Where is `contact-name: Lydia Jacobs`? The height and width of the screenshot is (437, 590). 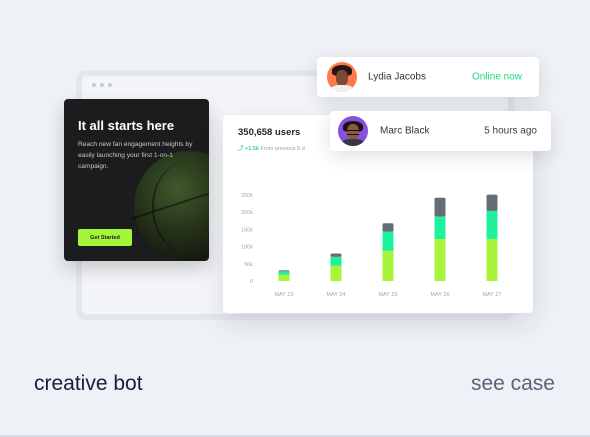
contact-name: Lydia Jacobs is located at coordinates (397, 77).